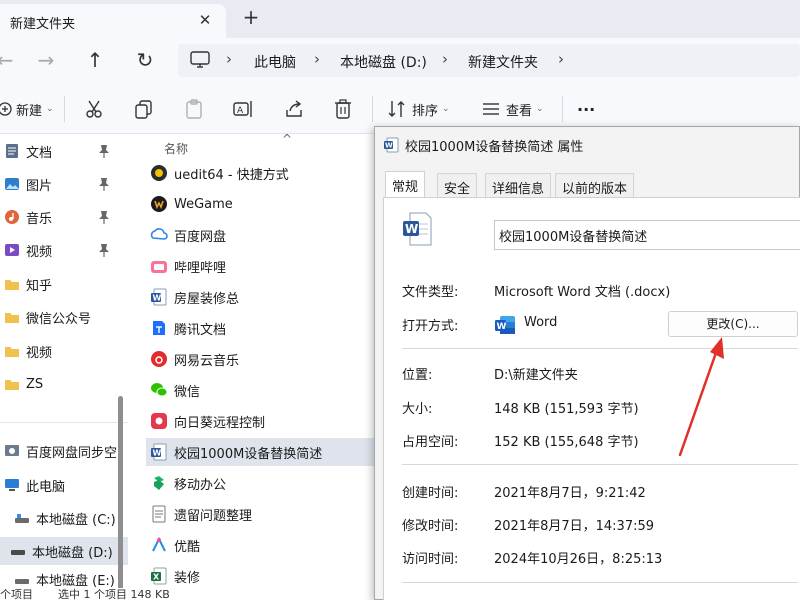 The height and width of the screenshot is (600, 800). Describe the element at coordinates (518, 185) in the screenshot. I see `tab-details: 详细信息` at that location.